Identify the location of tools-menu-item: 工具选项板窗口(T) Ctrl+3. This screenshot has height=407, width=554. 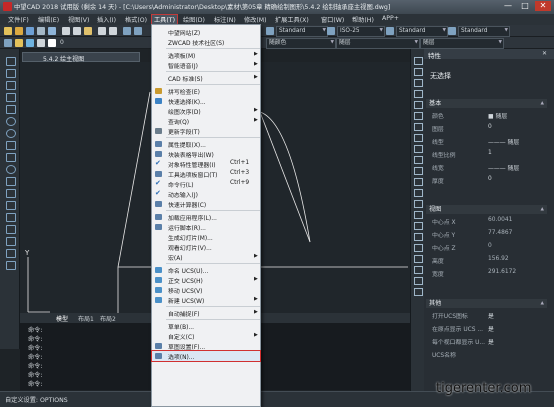
(206, 174).